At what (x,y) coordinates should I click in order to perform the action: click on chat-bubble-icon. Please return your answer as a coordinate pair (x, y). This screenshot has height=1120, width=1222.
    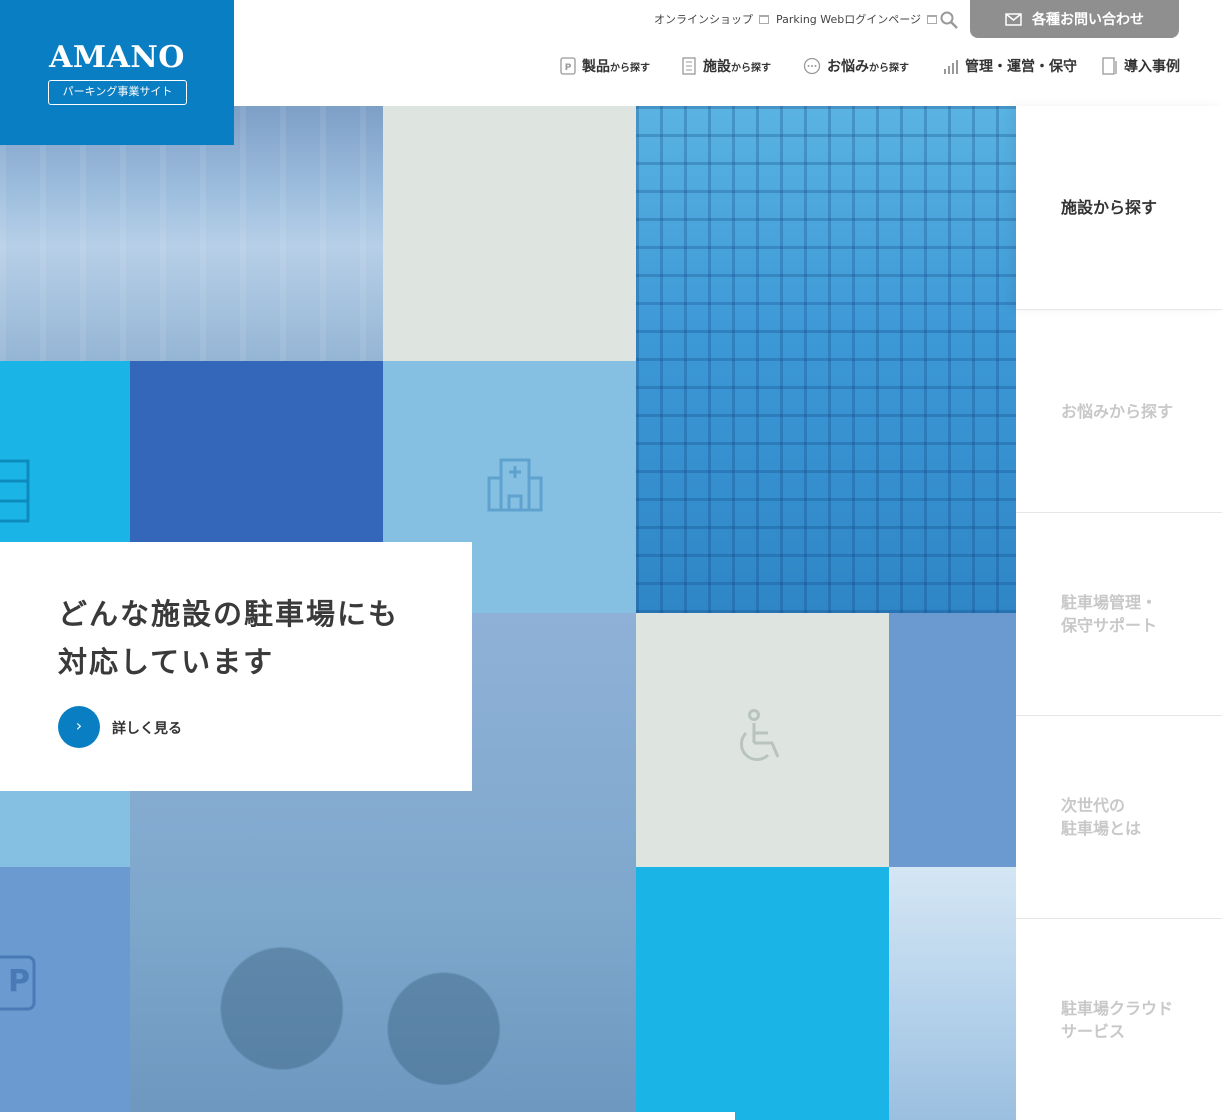
    Looking at the image, I should click on (812, 66).